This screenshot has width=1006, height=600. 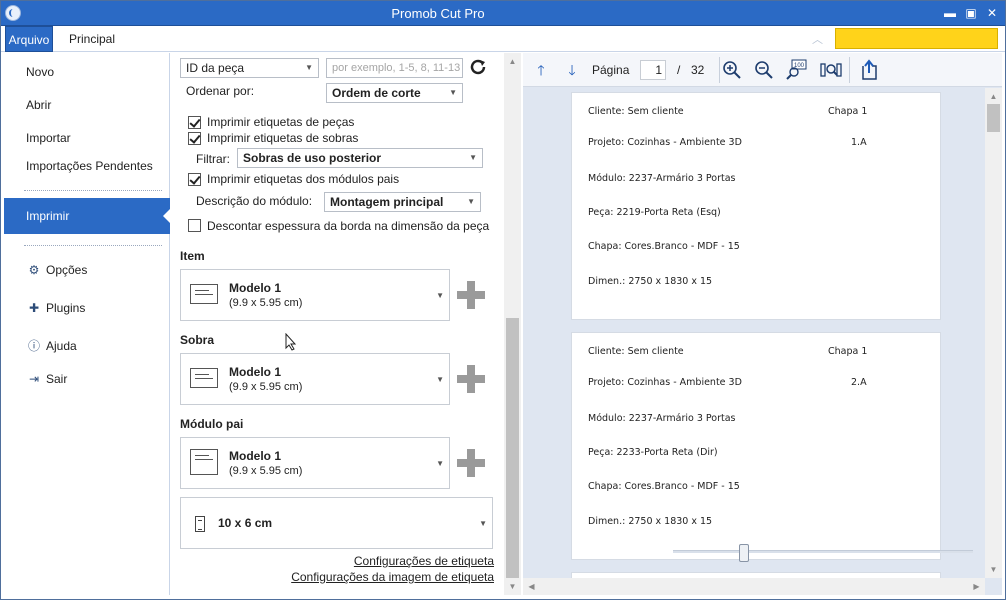 What do you see at coordinates (34, 270) in the screenshot?
I see `gear-icon: ⚙` at bounding box center [34, 270].